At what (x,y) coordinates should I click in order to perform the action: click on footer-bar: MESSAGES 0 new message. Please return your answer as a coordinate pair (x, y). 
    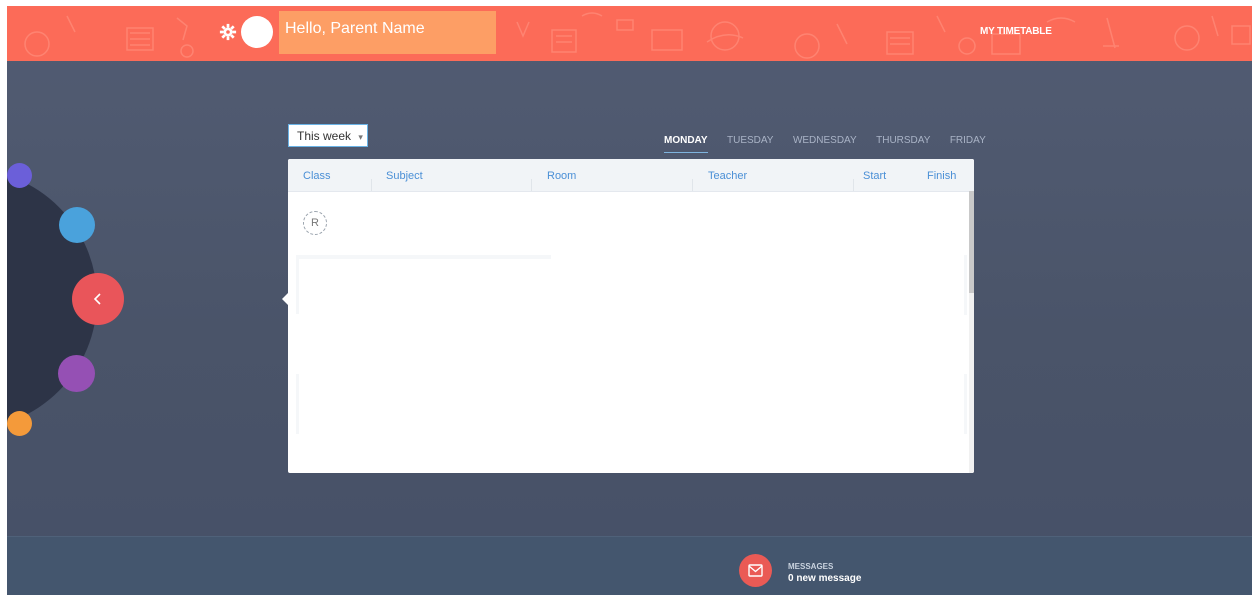
    Looking at the image, I should click on (629, 565).